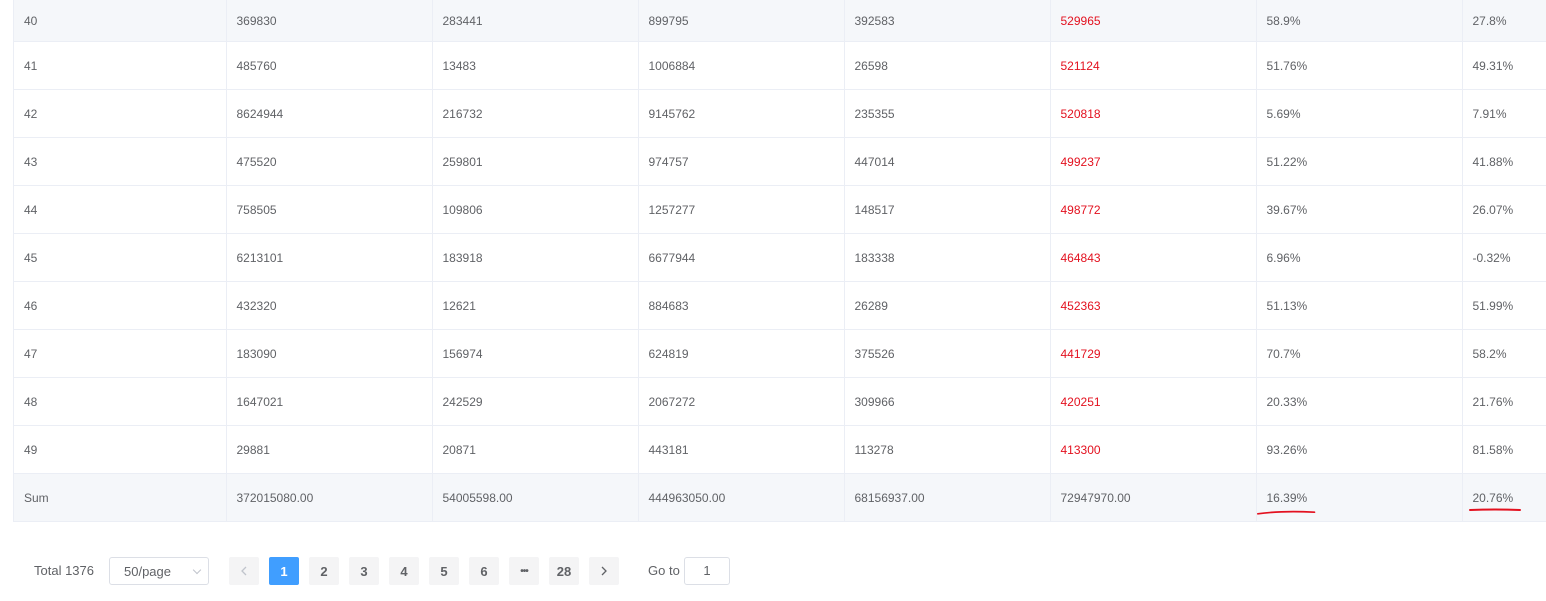 Image resolution: width=1546 pixels, height=601 pixels. What do you see at coordinates (1153, 353) in the screenshot?
I see `table-cell: 441729` at bounding box center [1153, 353].